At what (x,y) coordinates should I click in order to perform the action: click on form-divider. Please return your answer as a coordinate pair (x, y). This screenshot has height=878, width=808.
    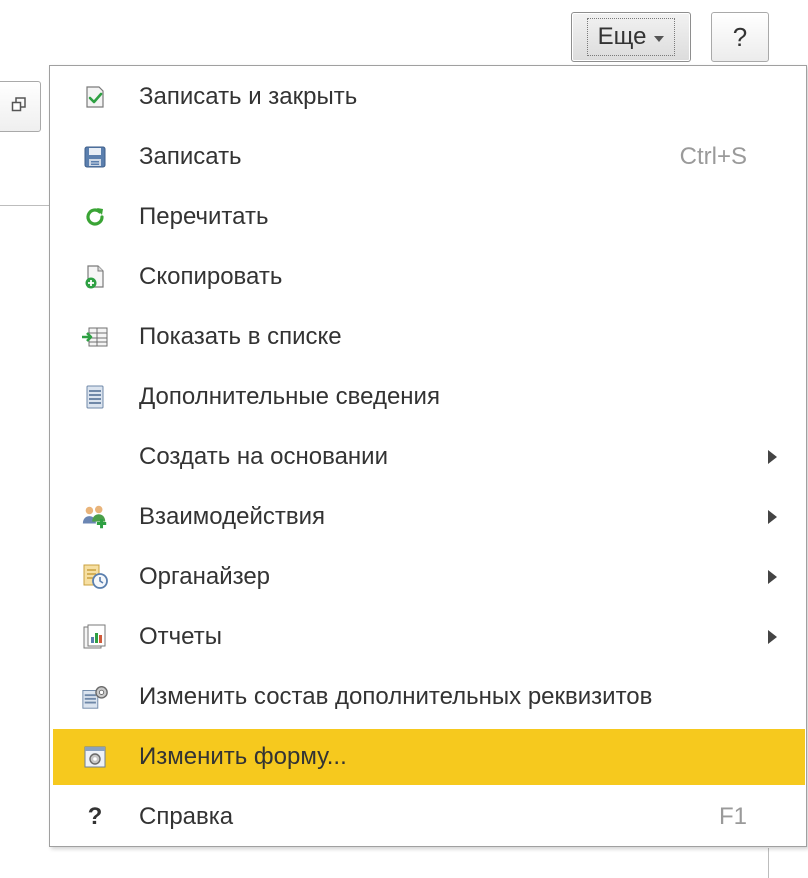
    Looking at the image, I should click on (25, 205).